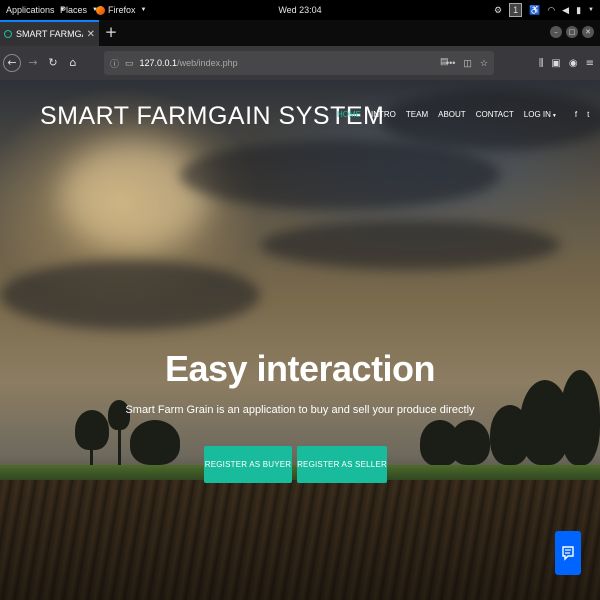 The width and height of the screenshot is (600, 600). I want to click on nav-home: HOME, so click(349, 114).